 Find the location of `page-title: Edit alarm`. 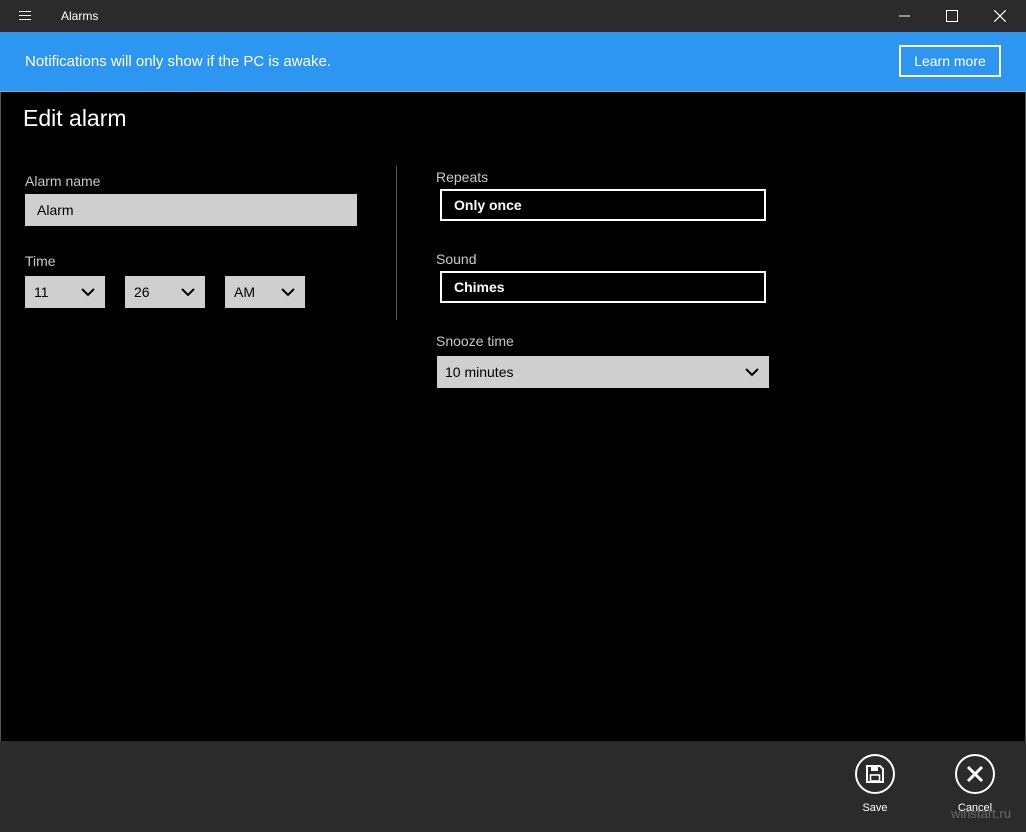

page-title: Edit alarm is located at coordinates (75, 118).